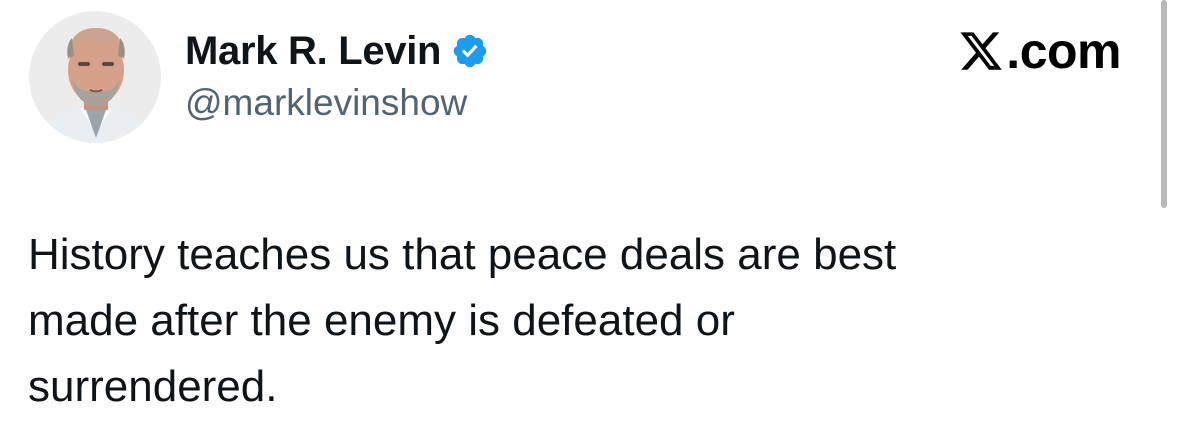  What do you see at coordinates (981, 51) in the screenshot?
I see `x-logo-icon` at bounding box center [981, 51].